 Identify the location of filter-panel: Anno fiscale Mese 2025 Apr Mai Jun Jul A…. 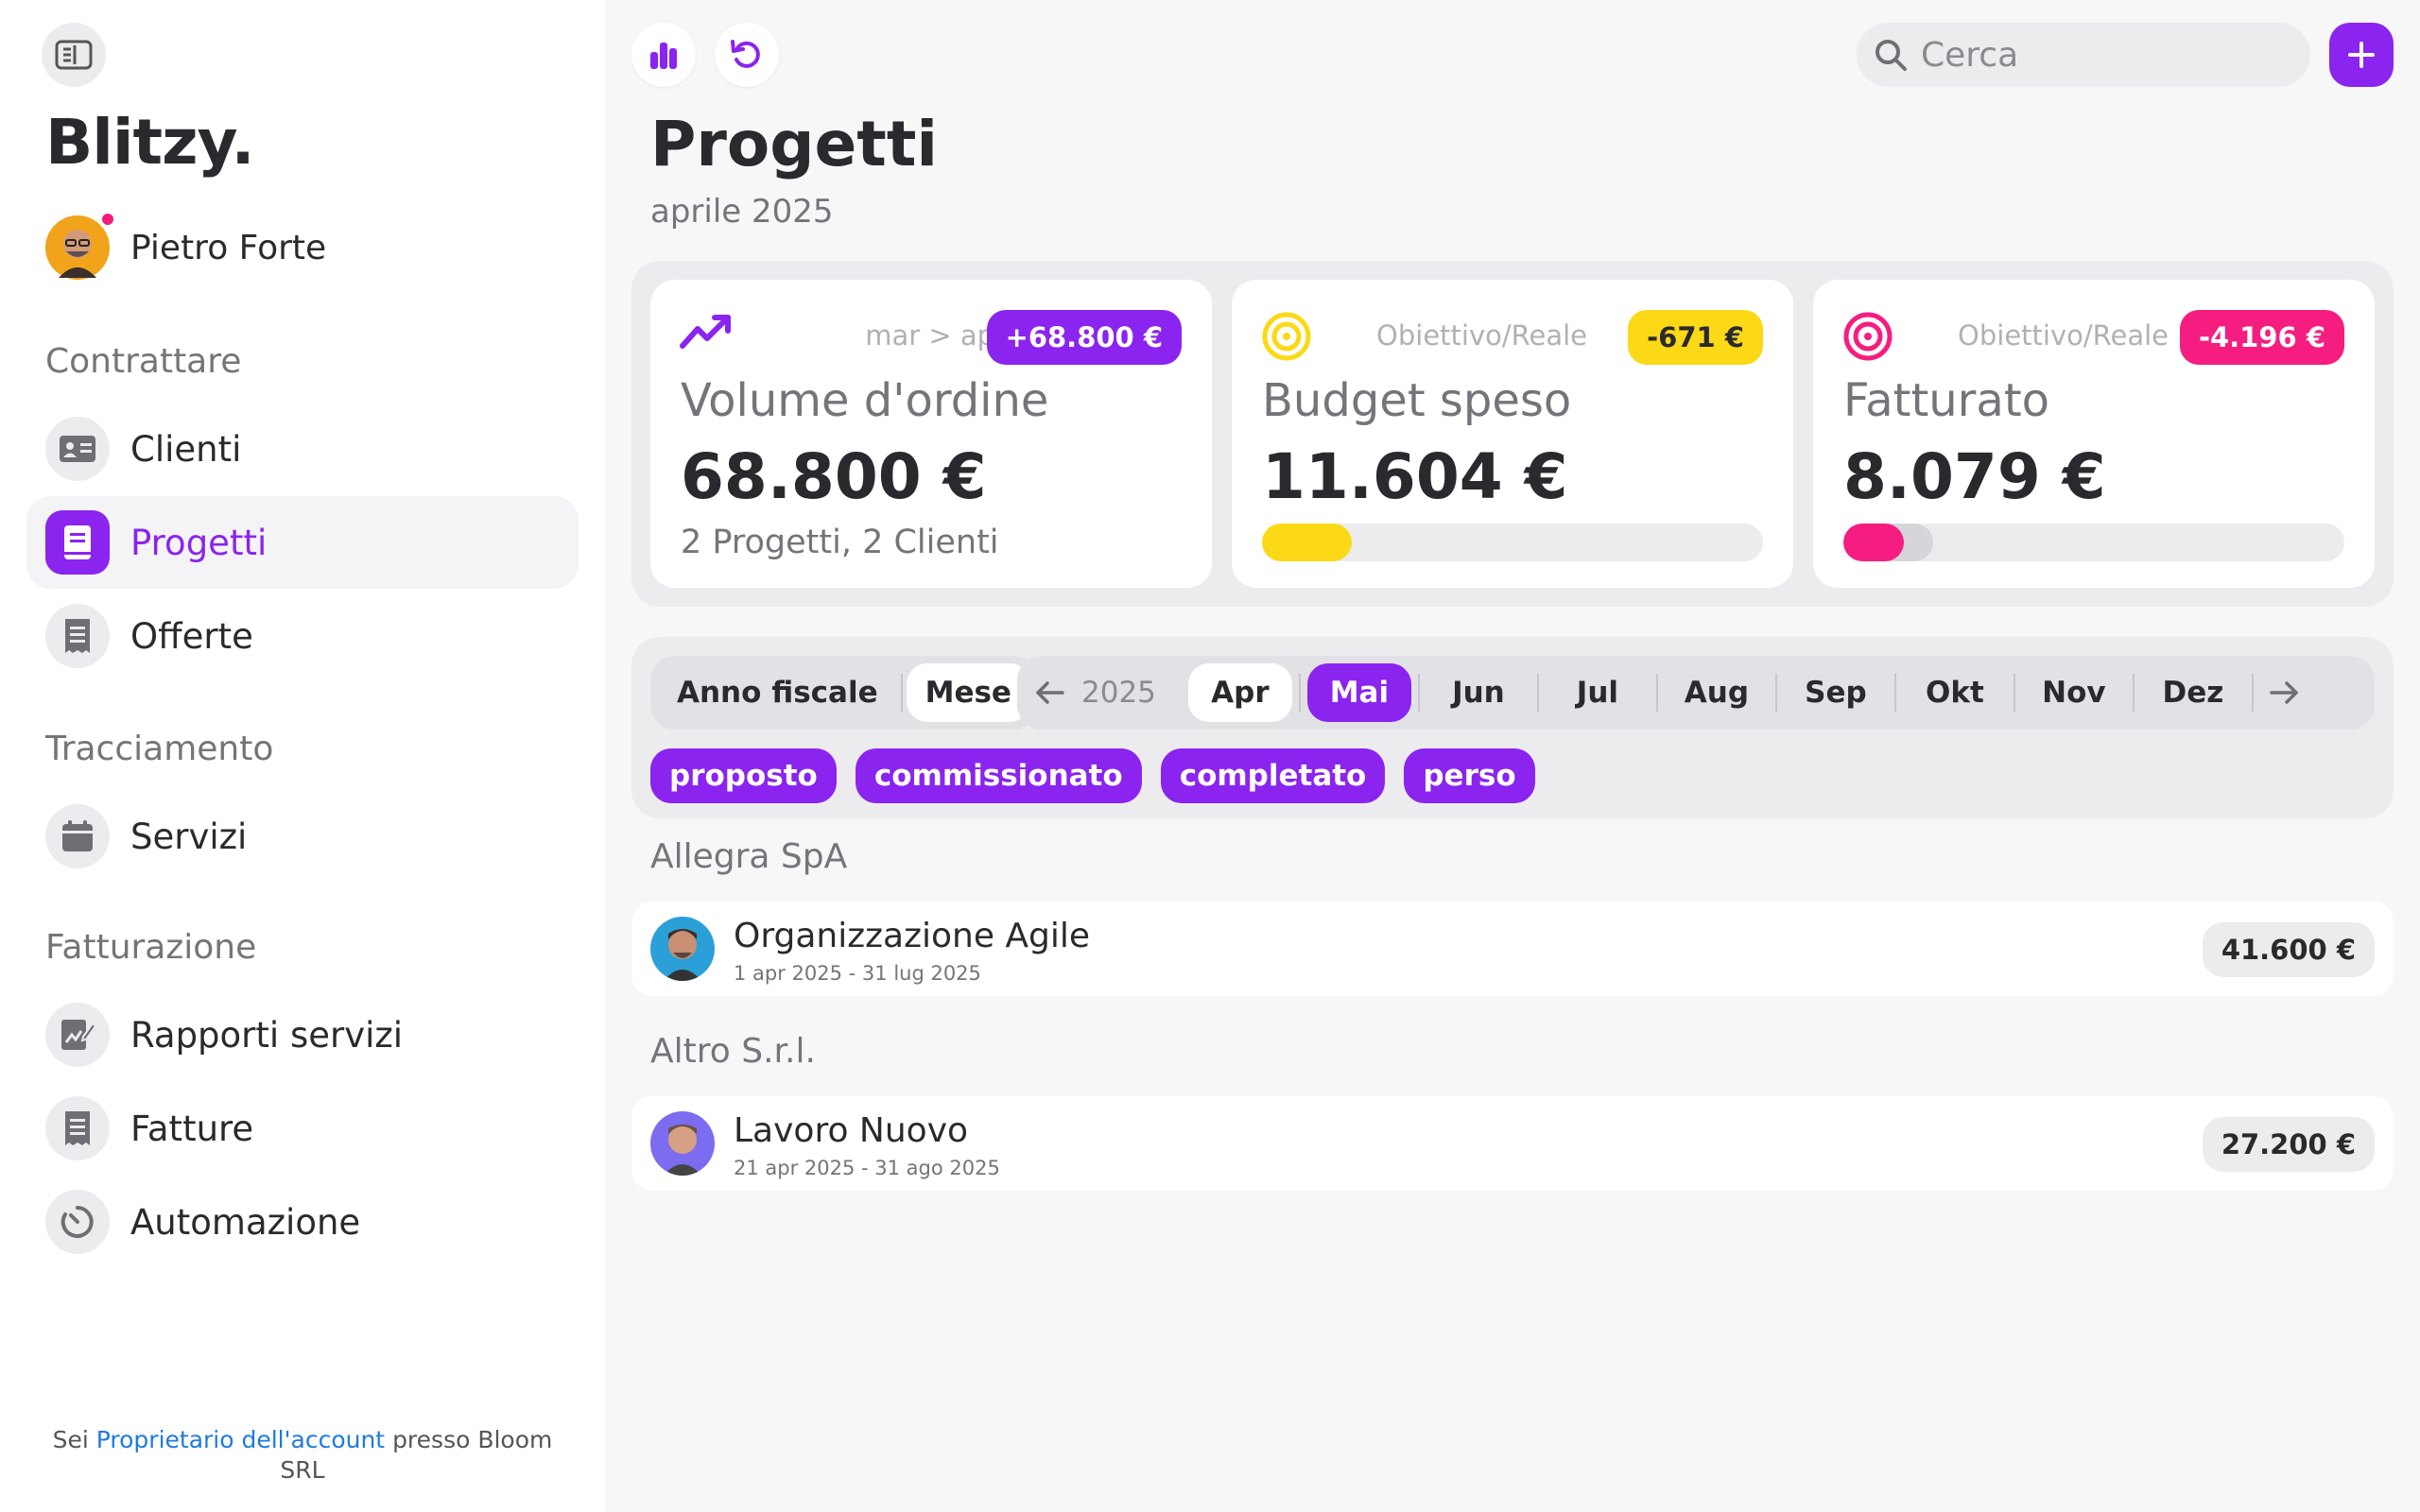
(1512, 727).